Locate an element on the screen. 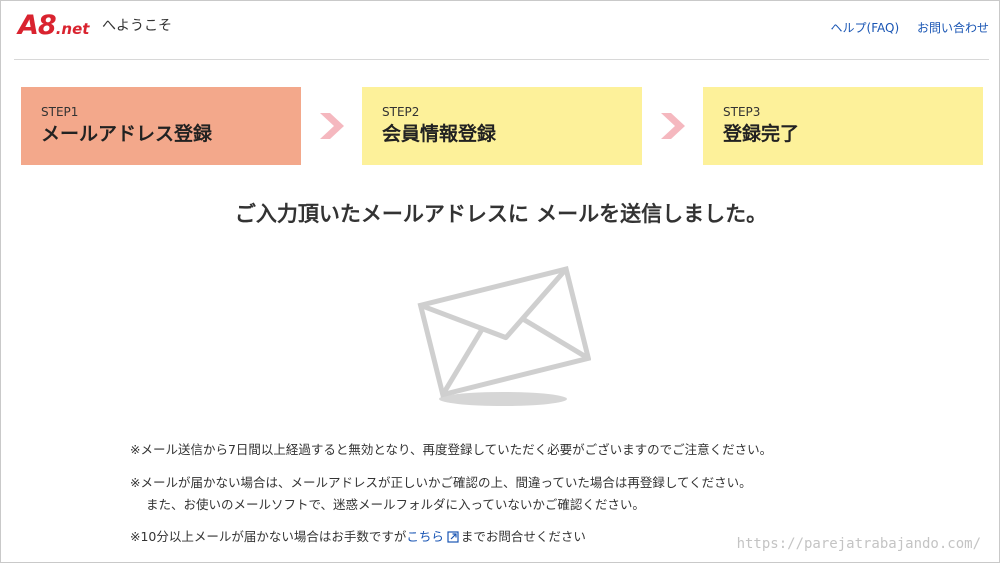 This screenshot has height=563, width=1000. external-link-icon is located at coordinates (453, 537).